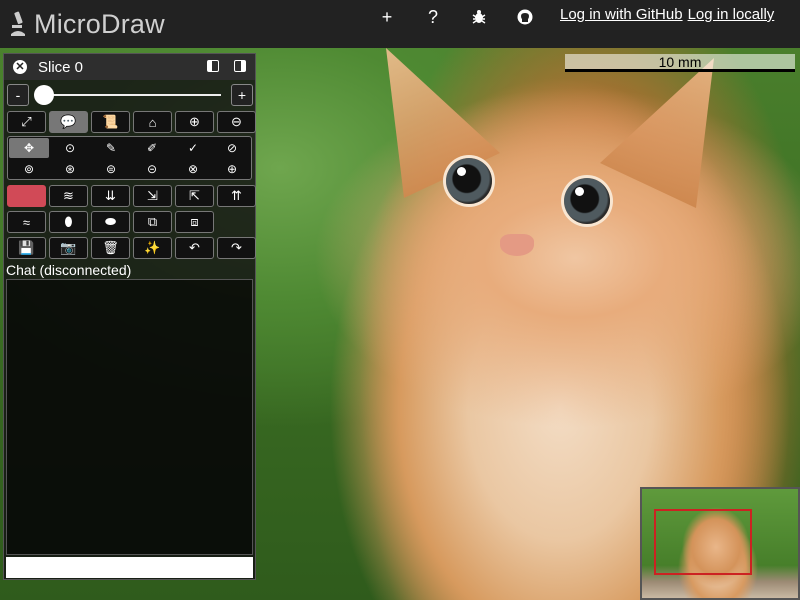 This screenshot has height=600, width=800. I want to click on save-icon: 💾, so click(26, 248).